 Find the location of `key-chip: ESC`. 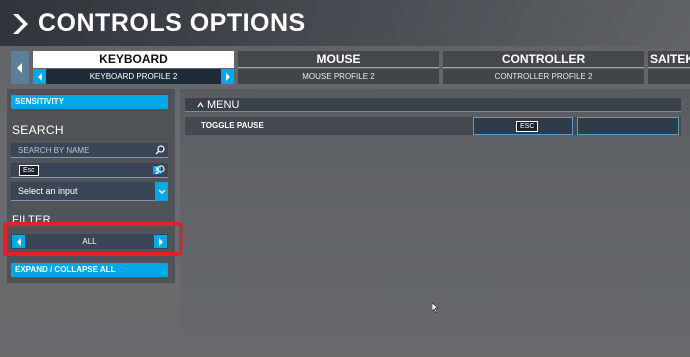

key-chip: ESC is located at coordinates (527, 126).